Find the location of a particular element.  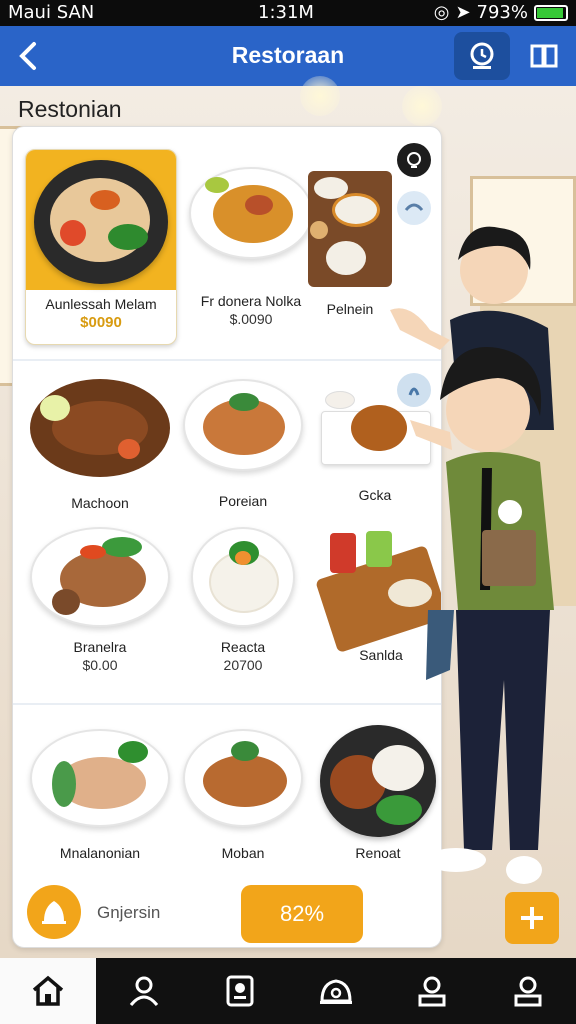

user-icon is located at coordinates (528, 991).